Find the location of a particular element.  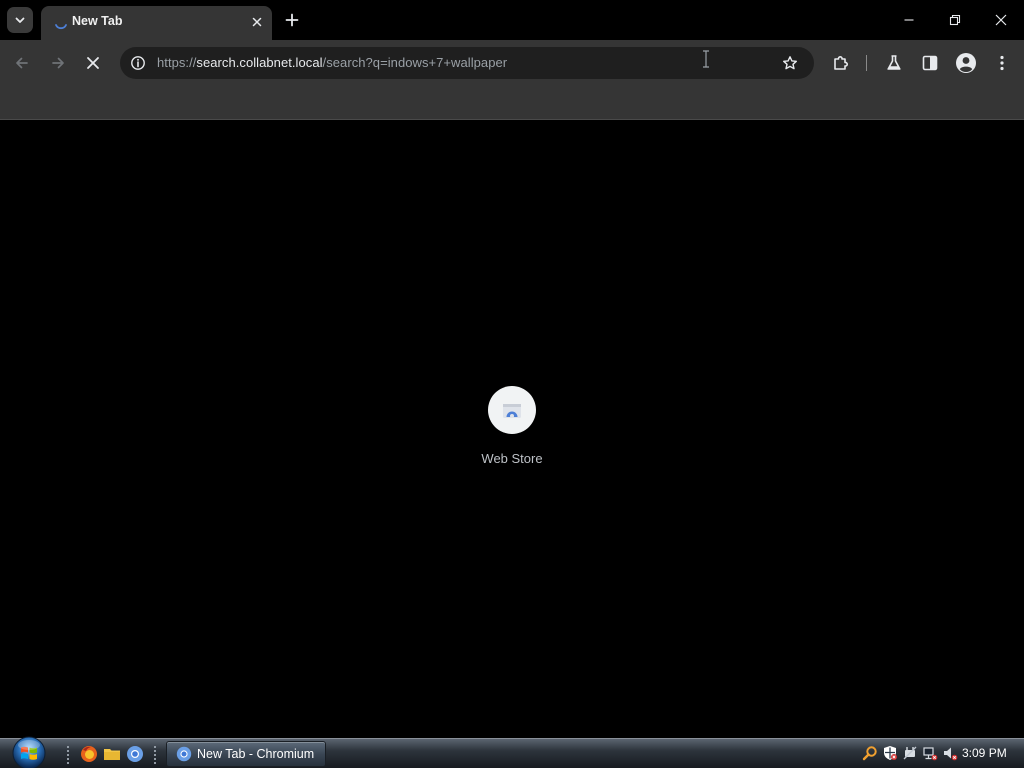

shortcut-web-store: Web Store is located at coordinates (512, 431).